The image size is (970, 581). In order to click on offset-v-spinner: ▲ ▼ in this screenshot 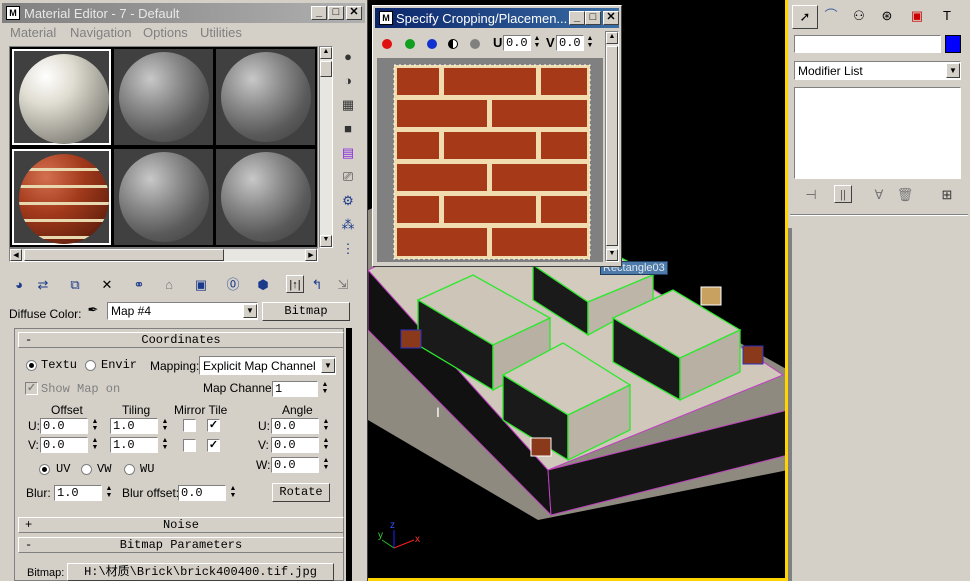, I will do `click(95, 445)`.